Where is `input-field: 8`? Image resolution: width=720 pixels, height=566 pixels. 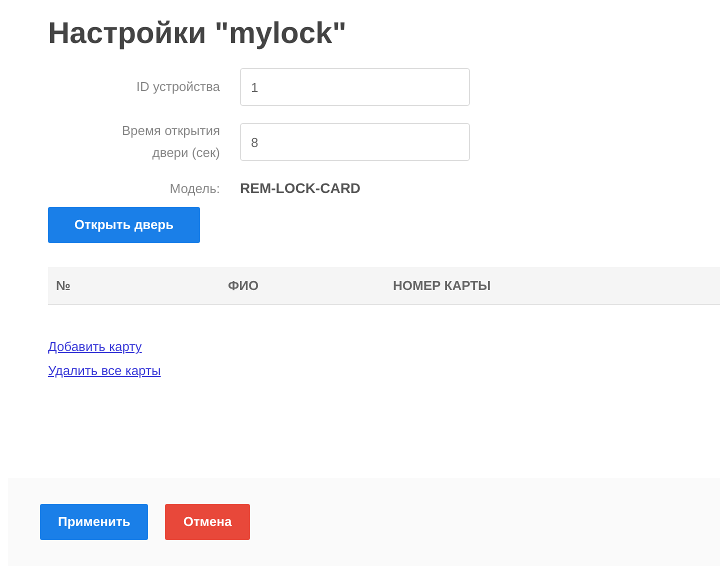
input-field: 8 is located at coordinates (355, 142).